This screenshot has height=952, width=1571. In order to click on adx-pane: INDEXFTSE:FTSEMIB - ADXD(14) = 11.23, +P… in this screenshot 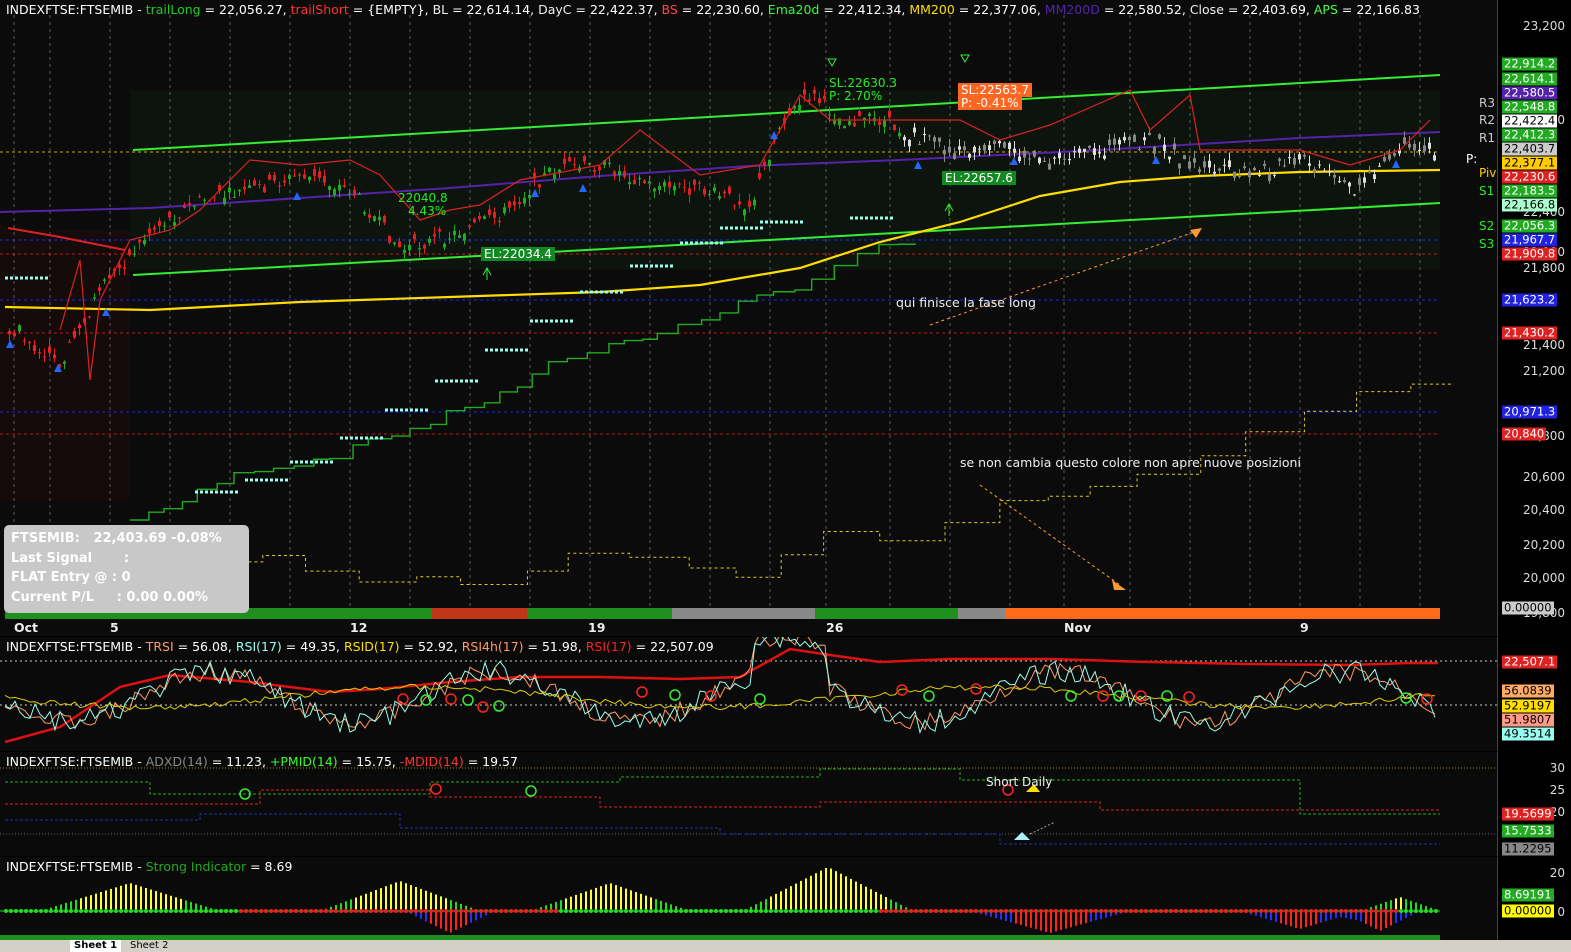, I will do `click(785, 804)`.